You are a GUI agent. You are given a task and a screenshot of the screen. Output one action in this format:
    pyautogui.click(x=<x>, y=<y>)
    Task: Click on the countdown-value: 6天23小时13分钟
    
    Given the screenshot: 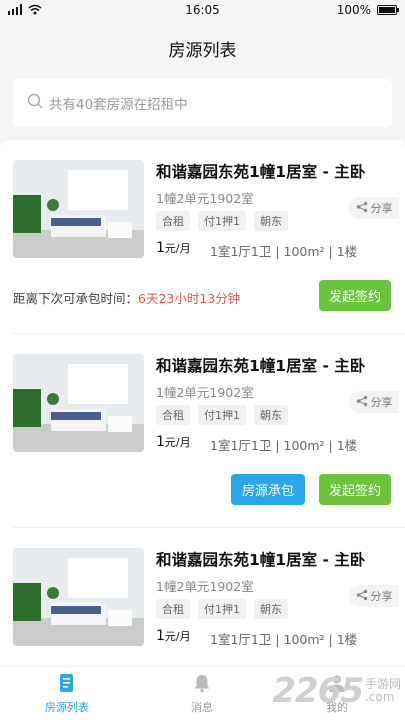 What is the action you would take?
    pyautogui.click(x=189, y=298)
    